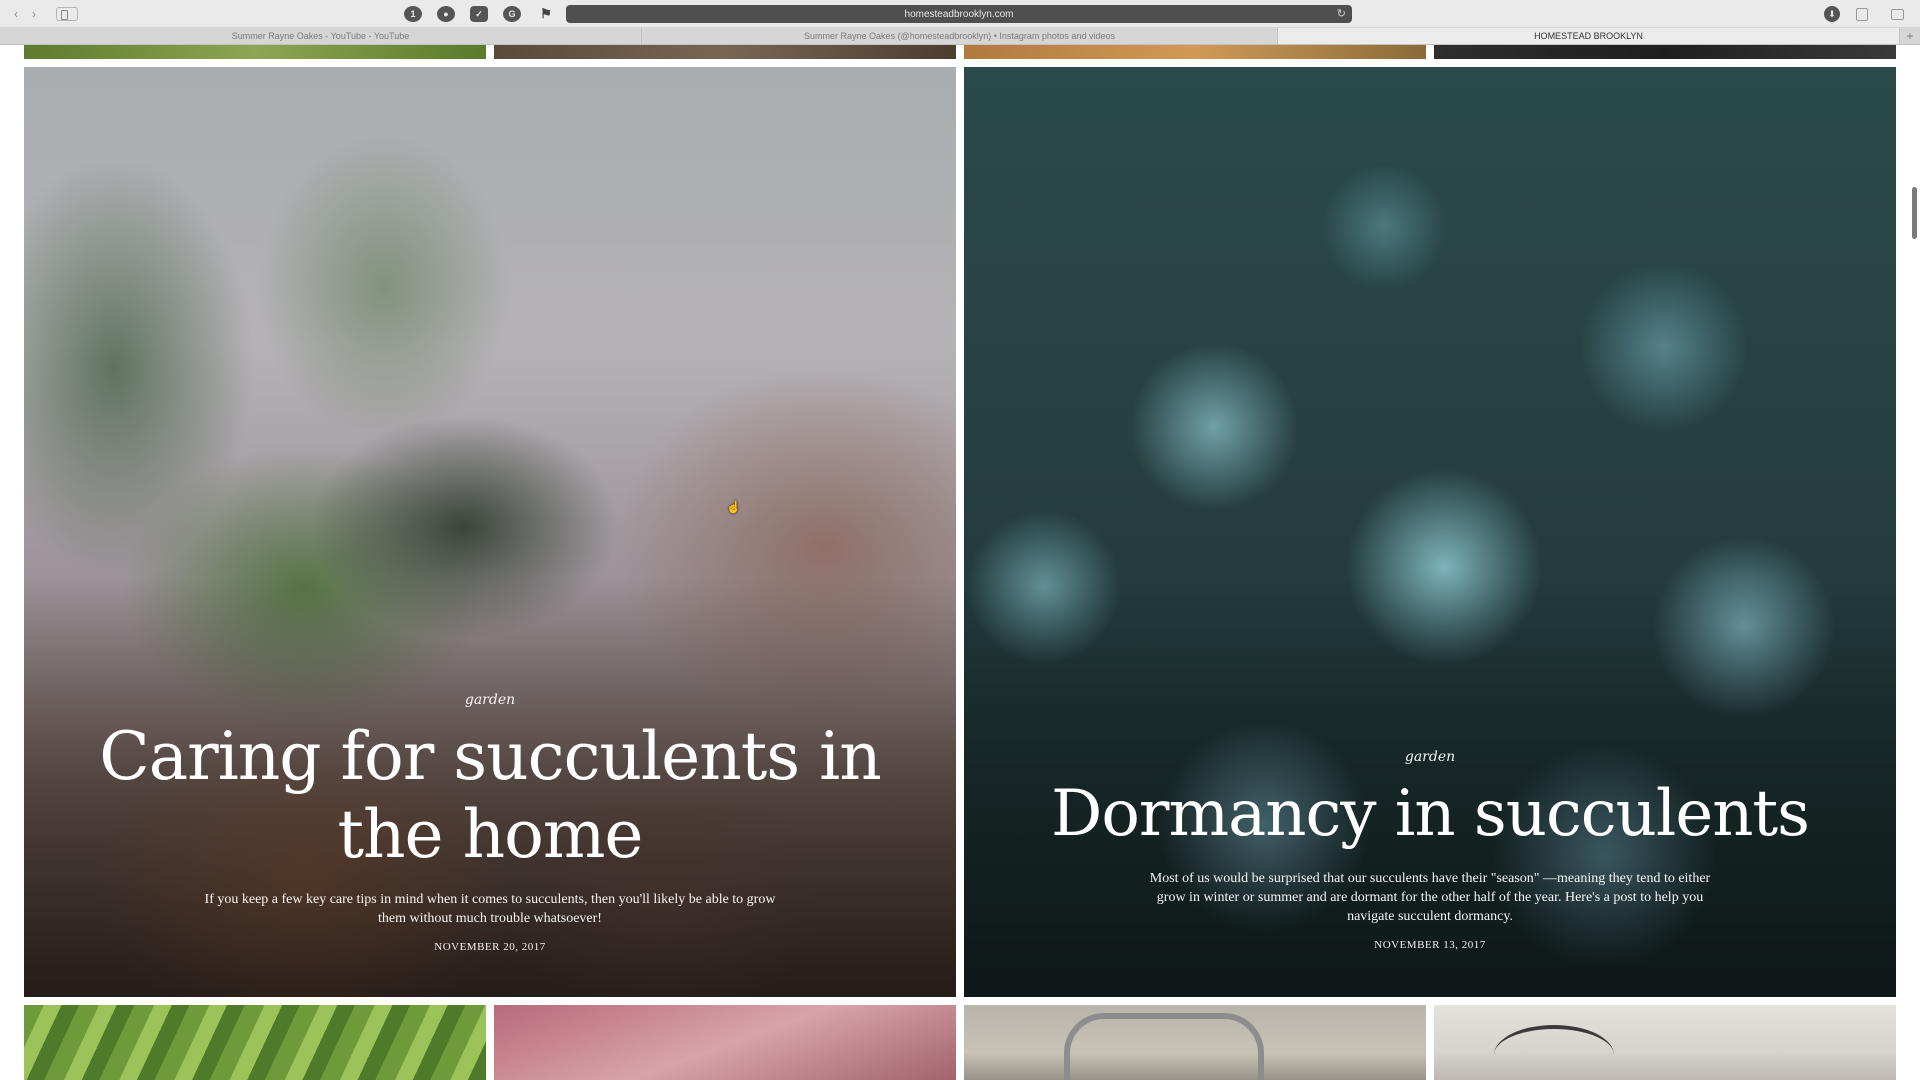 Image resolution: width=1920 pixels, height=1080 pixels. I want to click on air-plant-shape, so click(1554, 1052).